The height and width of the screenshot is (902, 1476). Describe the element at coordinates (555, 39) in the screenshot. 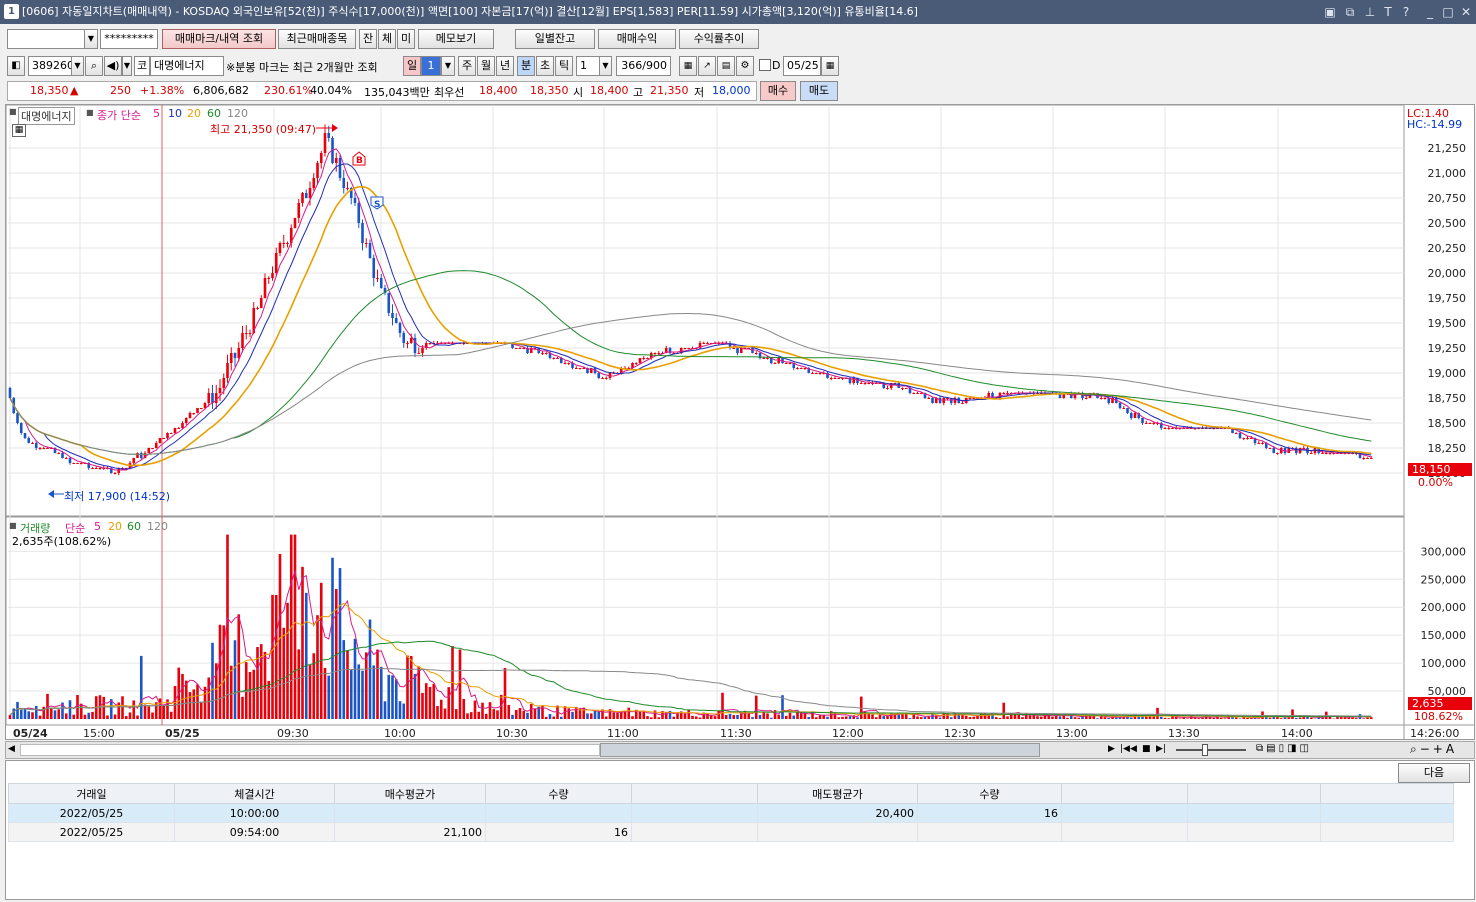

I see `daily-balance-button: 일별잔고` at that location.